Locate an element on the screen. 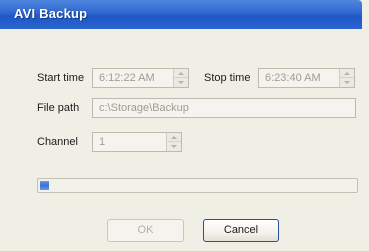 Image resolution: width=370 pixels, height=252 pixels. channel-label: Channel is located at coordinates (57, 142).